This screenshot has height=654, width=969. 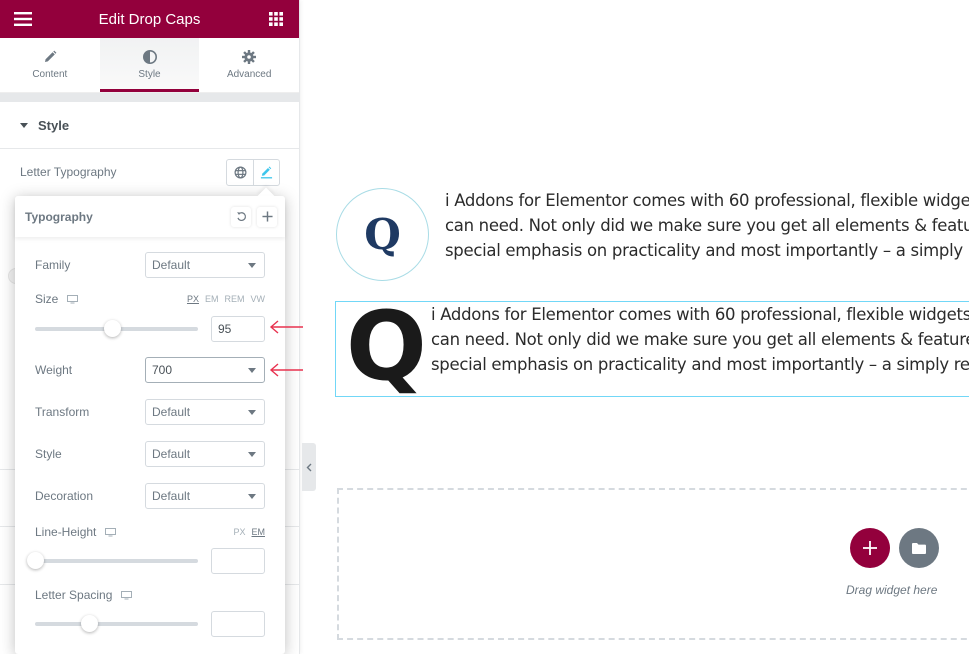 What do you see at coordinates (205, 496) in the screenshot?
I see `decoration-select: Default` at bounding box center [205, 496].